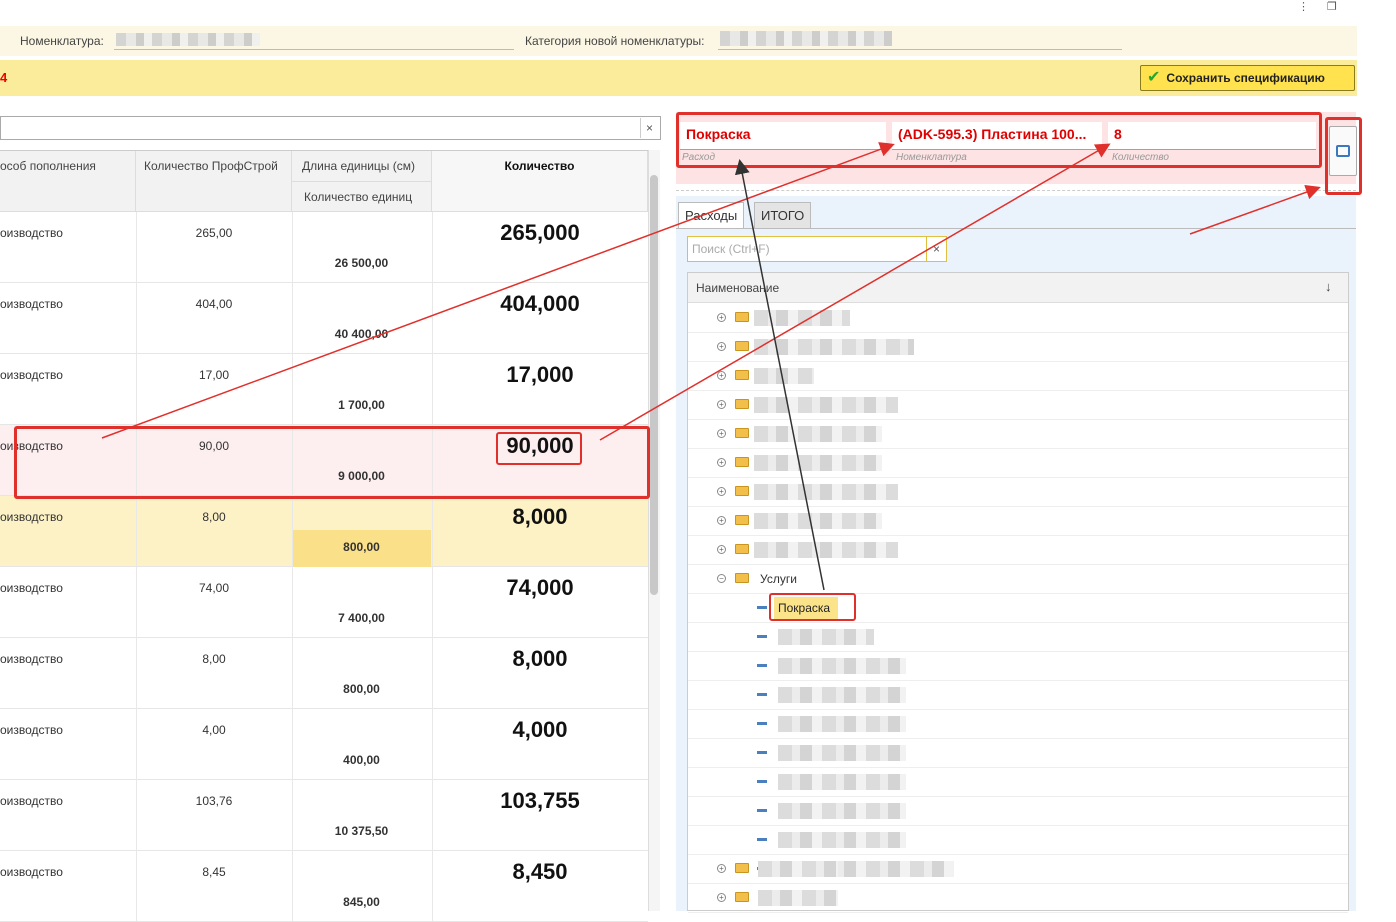  What do you see at coordinates (779, 375) in the screenshot?
I see `arrow-painting` at bounding box center [779, 375].